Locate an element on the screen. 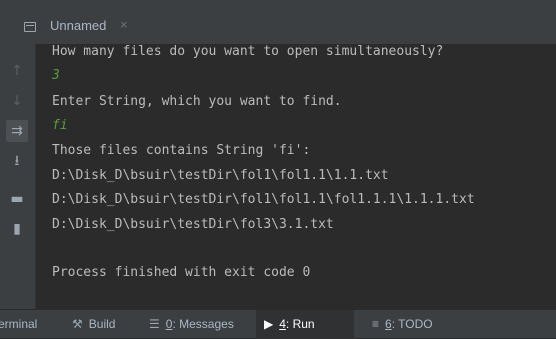 The image size is (556, 339). console-line: Those files contains String 'fi': is located at coordinates (181, 150).